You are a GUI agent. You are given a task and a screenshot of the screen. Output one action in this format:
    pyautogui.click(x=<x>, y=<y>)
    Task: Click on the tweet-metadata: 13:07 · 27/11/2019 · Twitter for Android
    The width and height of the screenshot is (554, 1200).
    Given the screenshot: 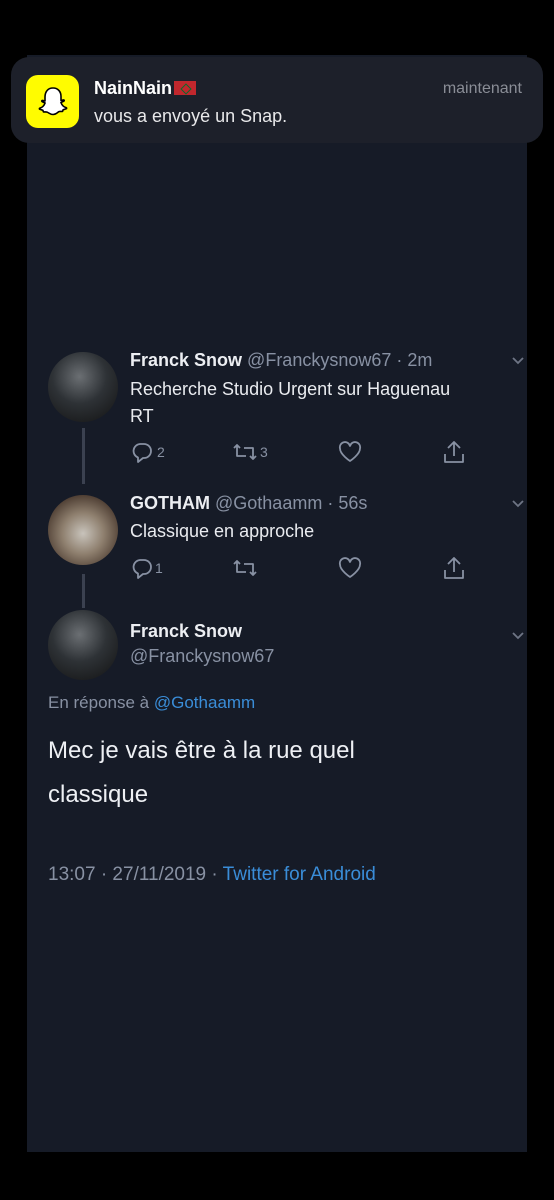 What is the action you would take?
    pyautogui.click(x=212, y=875)
    